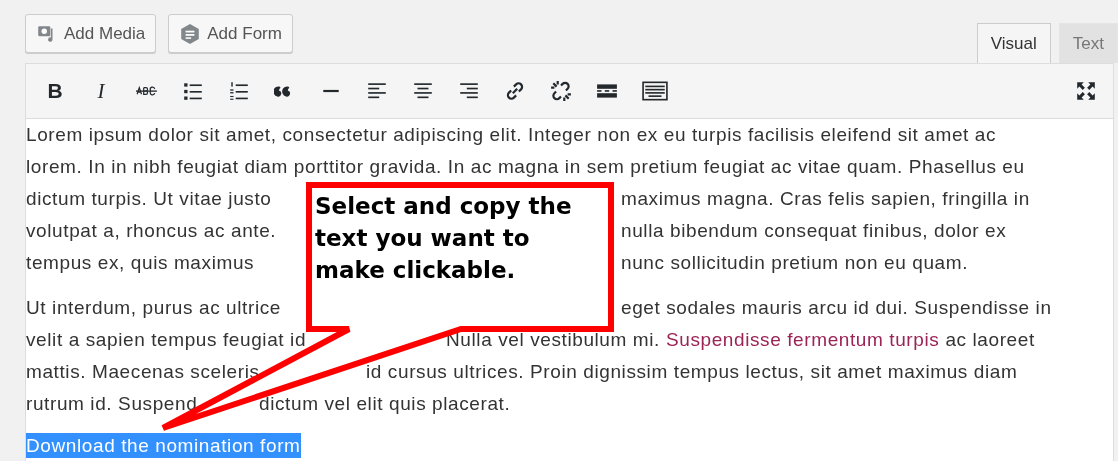 This screenshot has height=461, width=1118. Describe the element at coordinates (692, 372) in the screenshot. I see `text-line: id cursus ultrices. Proin dignissim tempus lectus, sit amet maximus diam` at that location.